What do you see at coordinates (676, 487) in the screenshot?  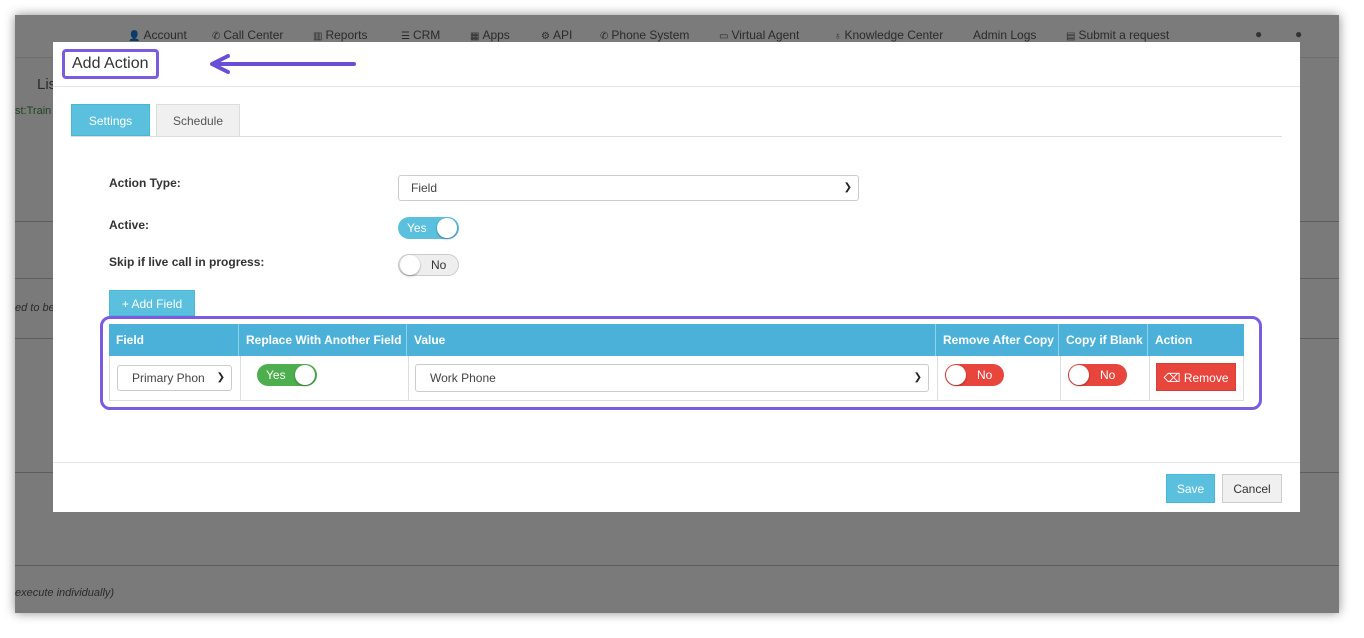 I see `modal-footer` at bounding box center [676, 487].